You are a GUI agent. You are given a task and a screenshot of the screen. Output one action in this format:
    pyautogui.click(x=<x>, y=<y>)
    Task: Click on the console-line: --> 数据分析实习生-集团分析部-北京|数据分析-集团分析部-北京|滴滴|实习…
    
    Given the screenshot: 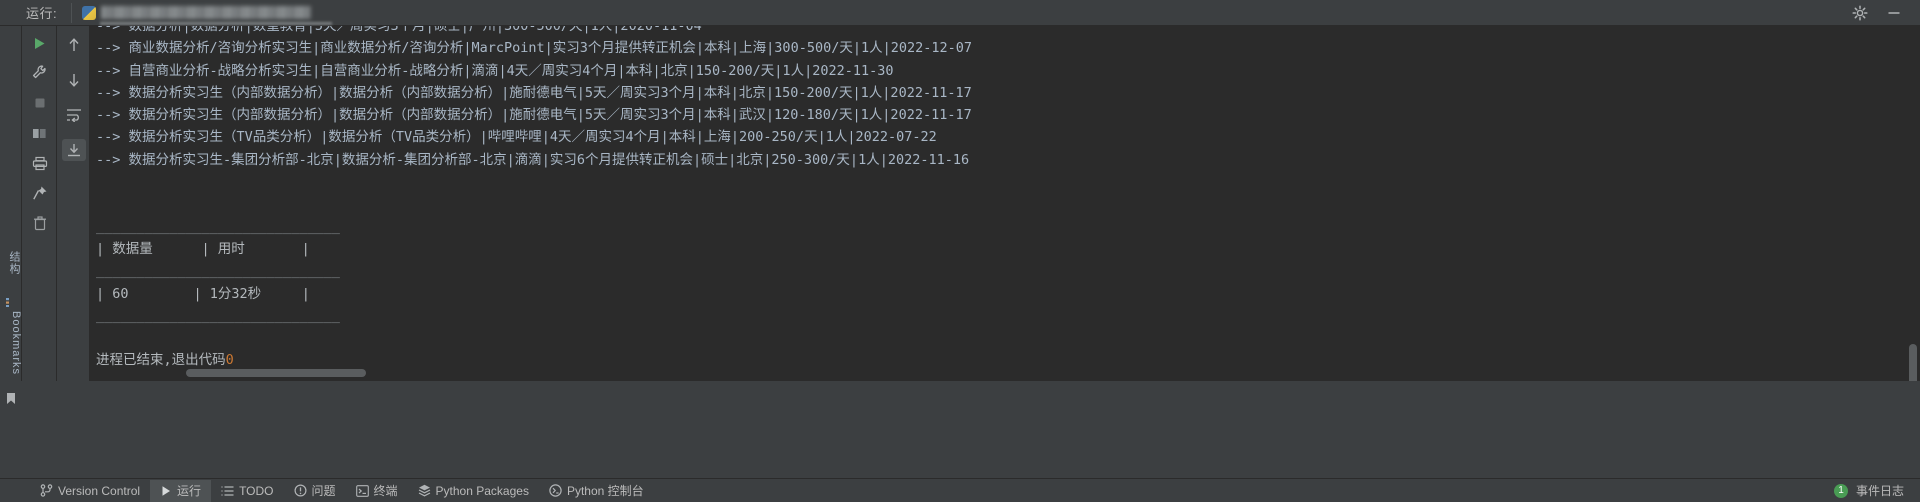 What is the action you would take?
    pyautogui.click(x=533, y=159)
    